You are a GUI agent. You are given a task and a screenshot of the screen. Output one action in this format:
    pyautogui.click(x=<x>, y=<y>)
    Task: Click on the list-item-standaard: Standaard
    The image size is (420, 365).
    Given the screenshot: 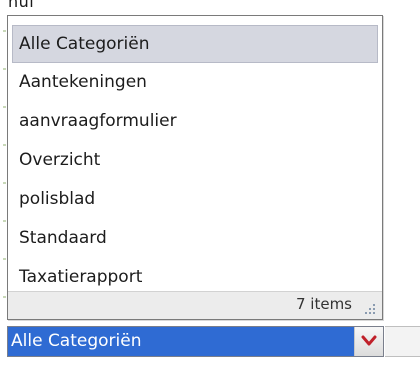 What is the action you would take?
    pyautogui.click(x=195, y=238)
    